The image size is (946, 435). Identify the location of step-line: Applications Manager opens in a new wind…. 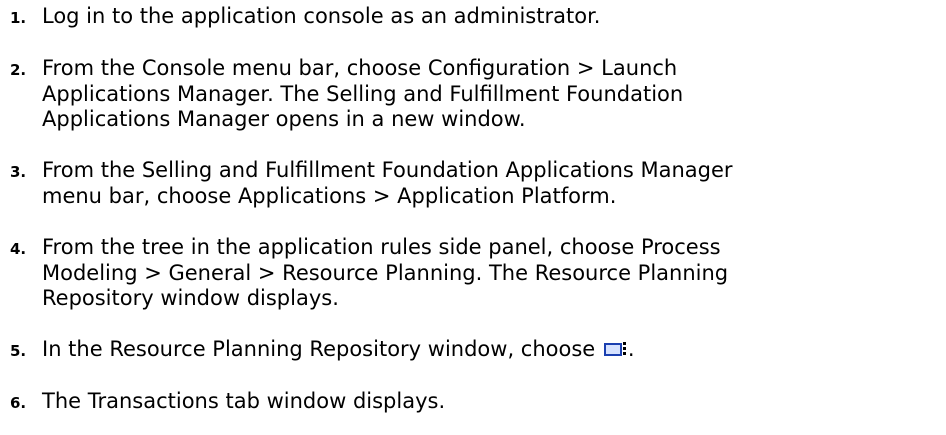
(284, 119).